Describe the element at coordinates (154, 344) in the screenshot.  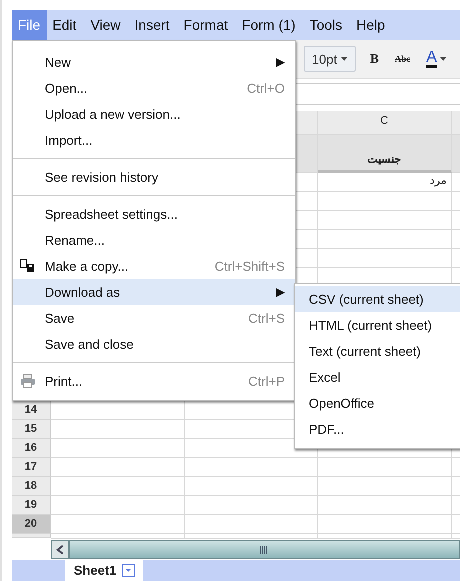
I see `menu-item: Save and close` at that location.